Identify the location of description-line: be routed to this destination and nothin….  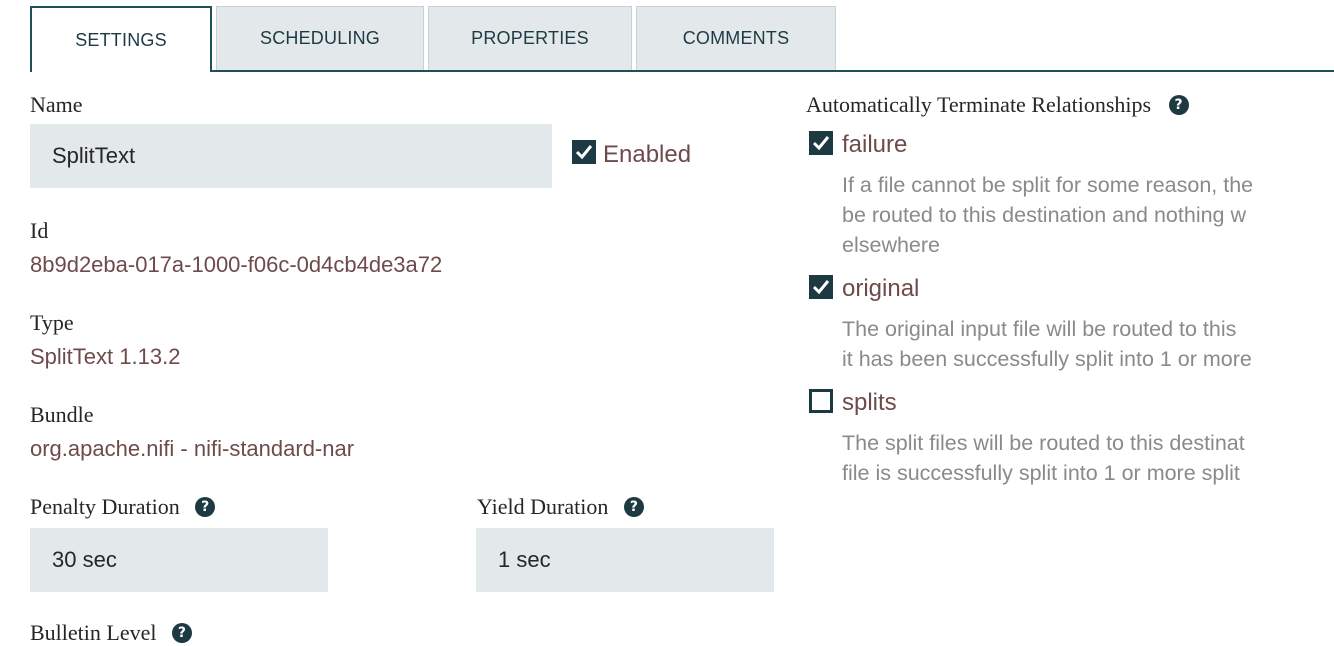
(1044, 215).